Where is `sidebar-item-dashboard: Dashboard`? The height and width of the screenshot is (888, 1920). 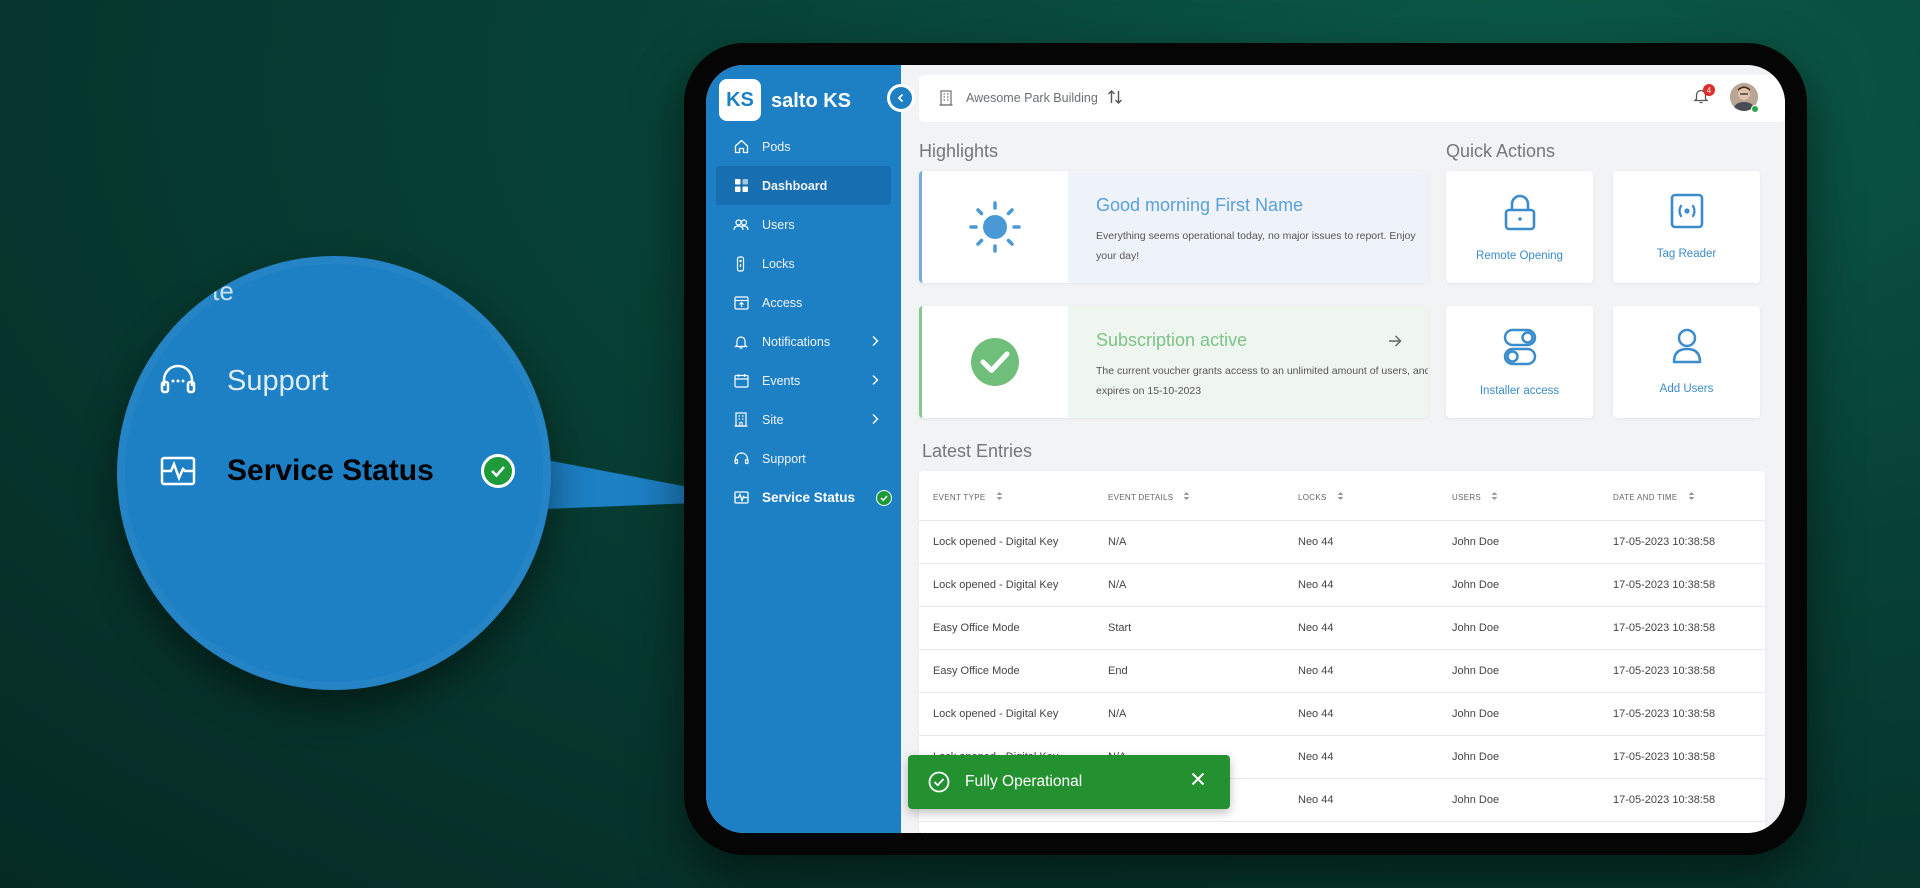
sidebar-item-dashboard: Dashboard is located at coordinates (803, 185).